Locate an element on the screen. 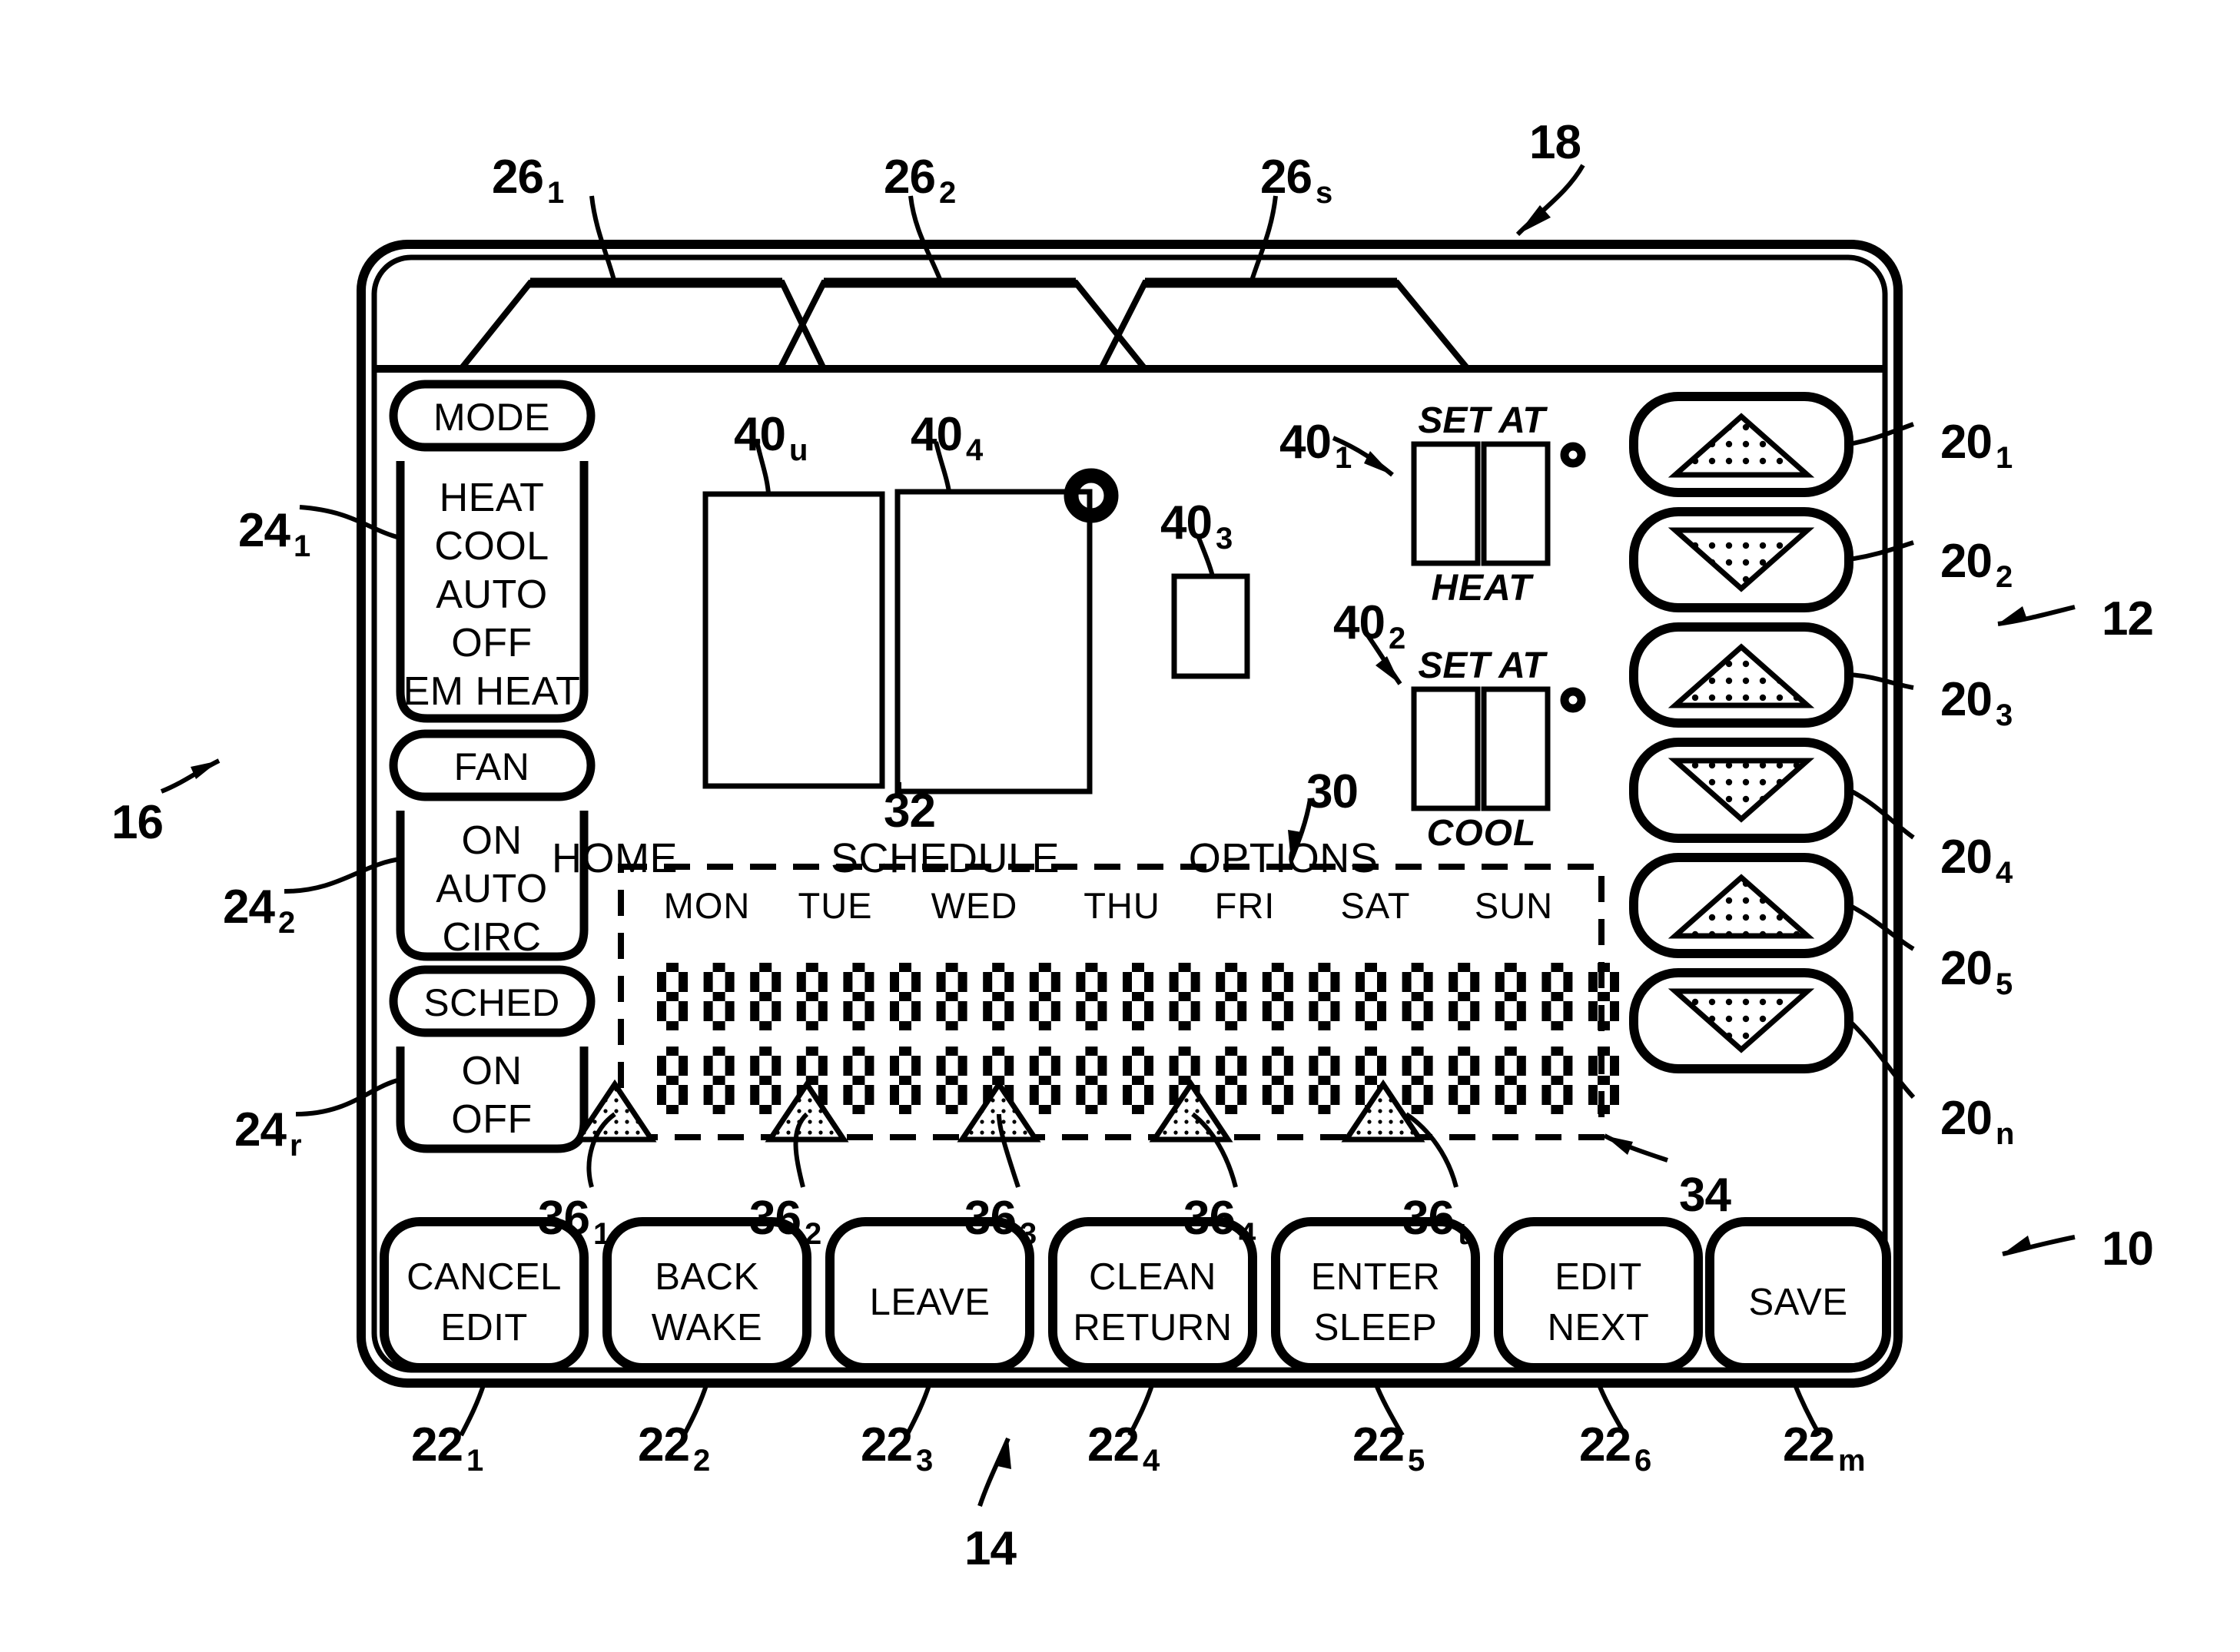 This screenshot has height=1652, width=2240. tab-shape-options is located at coordinates (1284, 325).